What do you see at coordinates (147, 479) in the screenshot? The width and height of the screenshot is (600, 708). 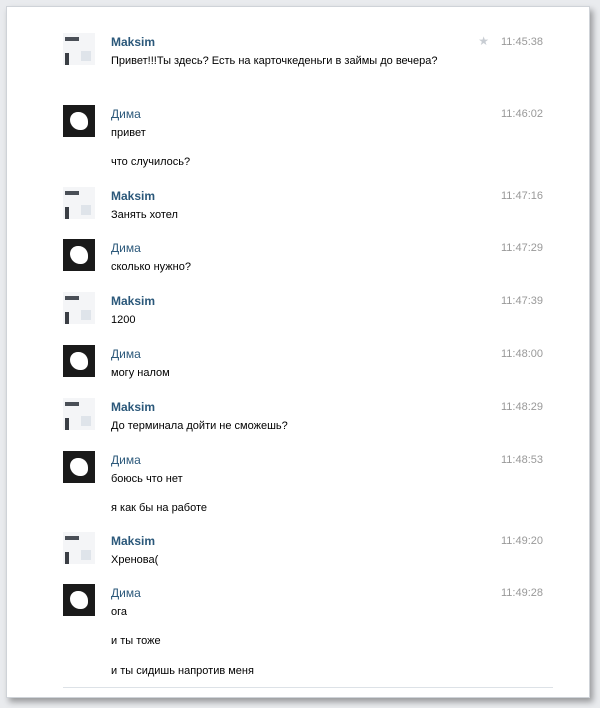 I see `message-text: боюсь что нет` at bounding box center [147, 479].